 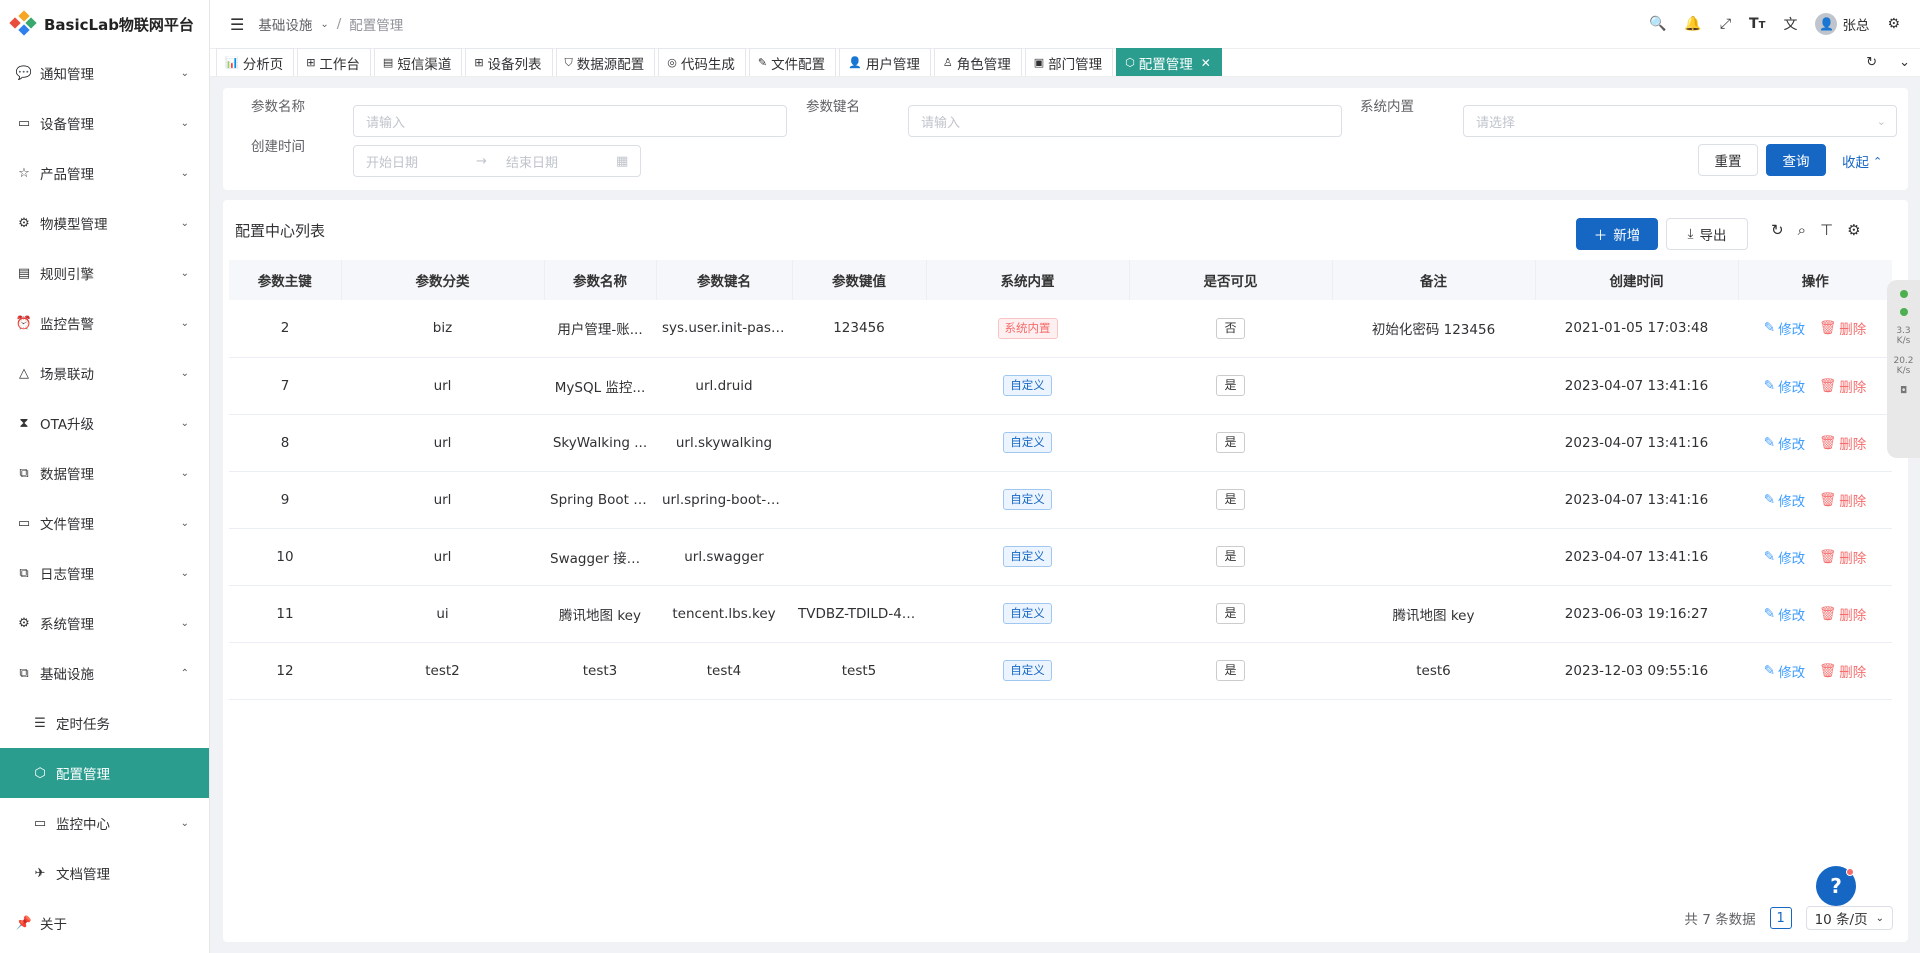 I want to click on start-date-input: 开始日期, so click(x=421, y=161).